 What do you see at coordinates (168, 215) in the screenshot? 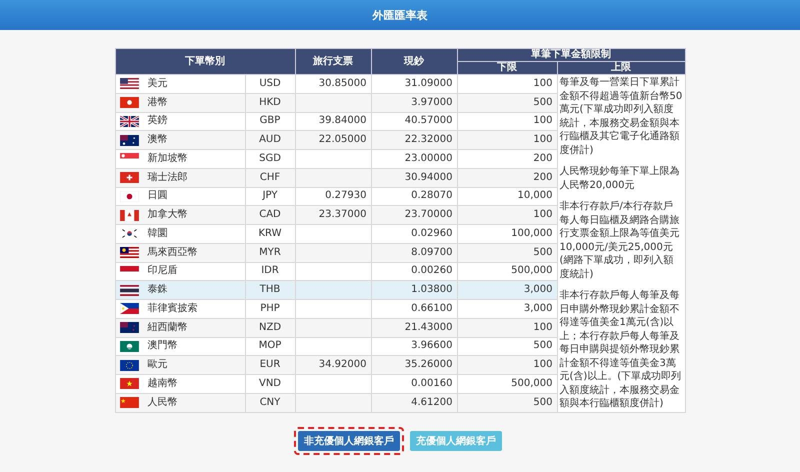
I see `currency-name: 加拿大幣` at bounding box center [168, 215].